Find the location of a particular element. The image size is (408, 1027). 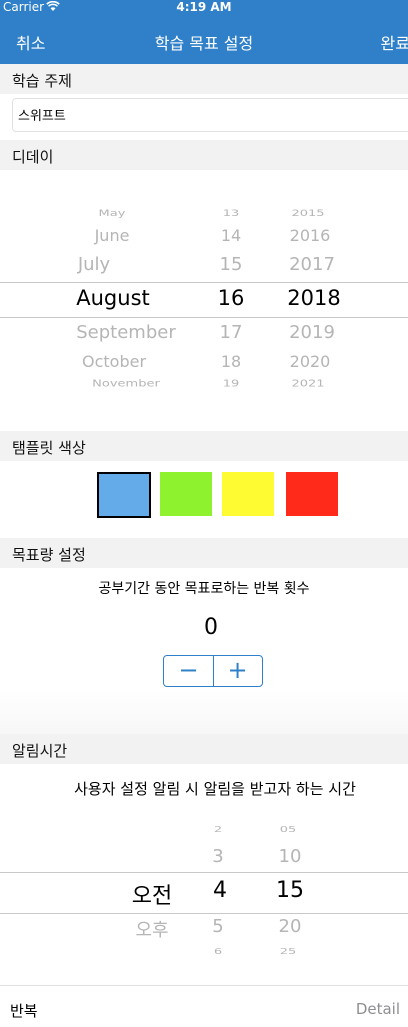

status-bar: Carrier 4:19 AM is located at coordinates (204, 8).